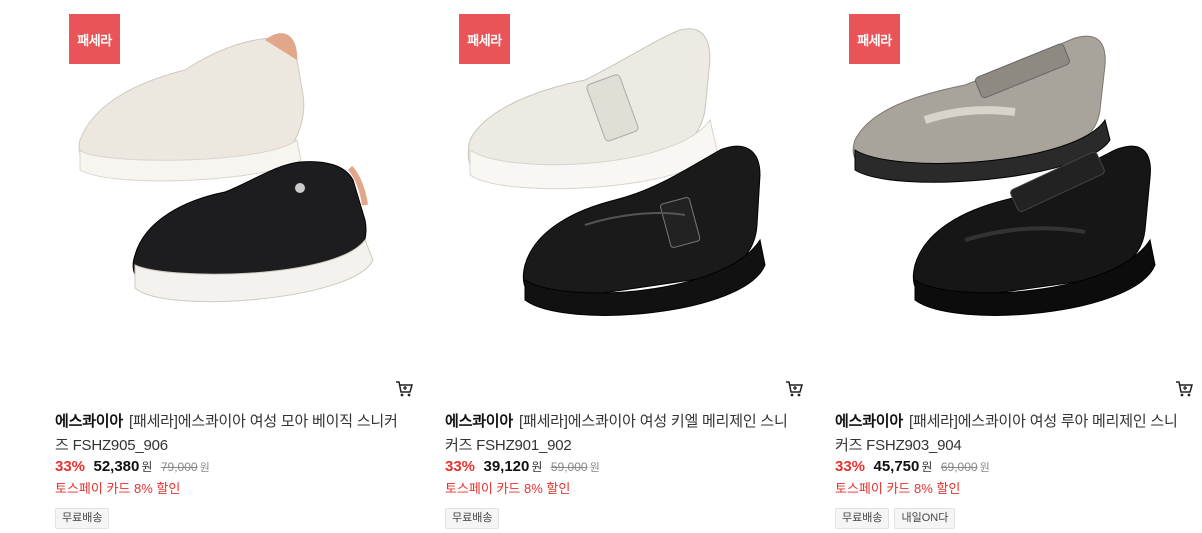 This screenshot has height=533, width=1202. What do you see at coordinates (116, 466) in the screenshot?
I see `sale-price: 52,380` at bounding box center [116, 466].